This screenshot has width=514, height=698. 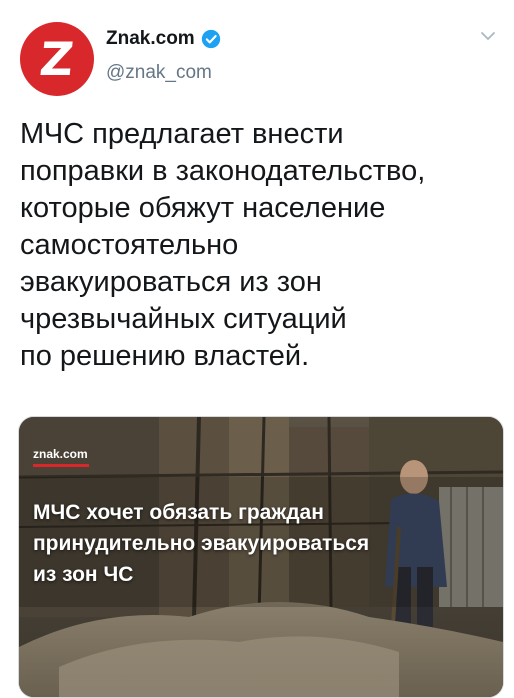 I want to click on card-logo-underline, so click(x=61, y=465).